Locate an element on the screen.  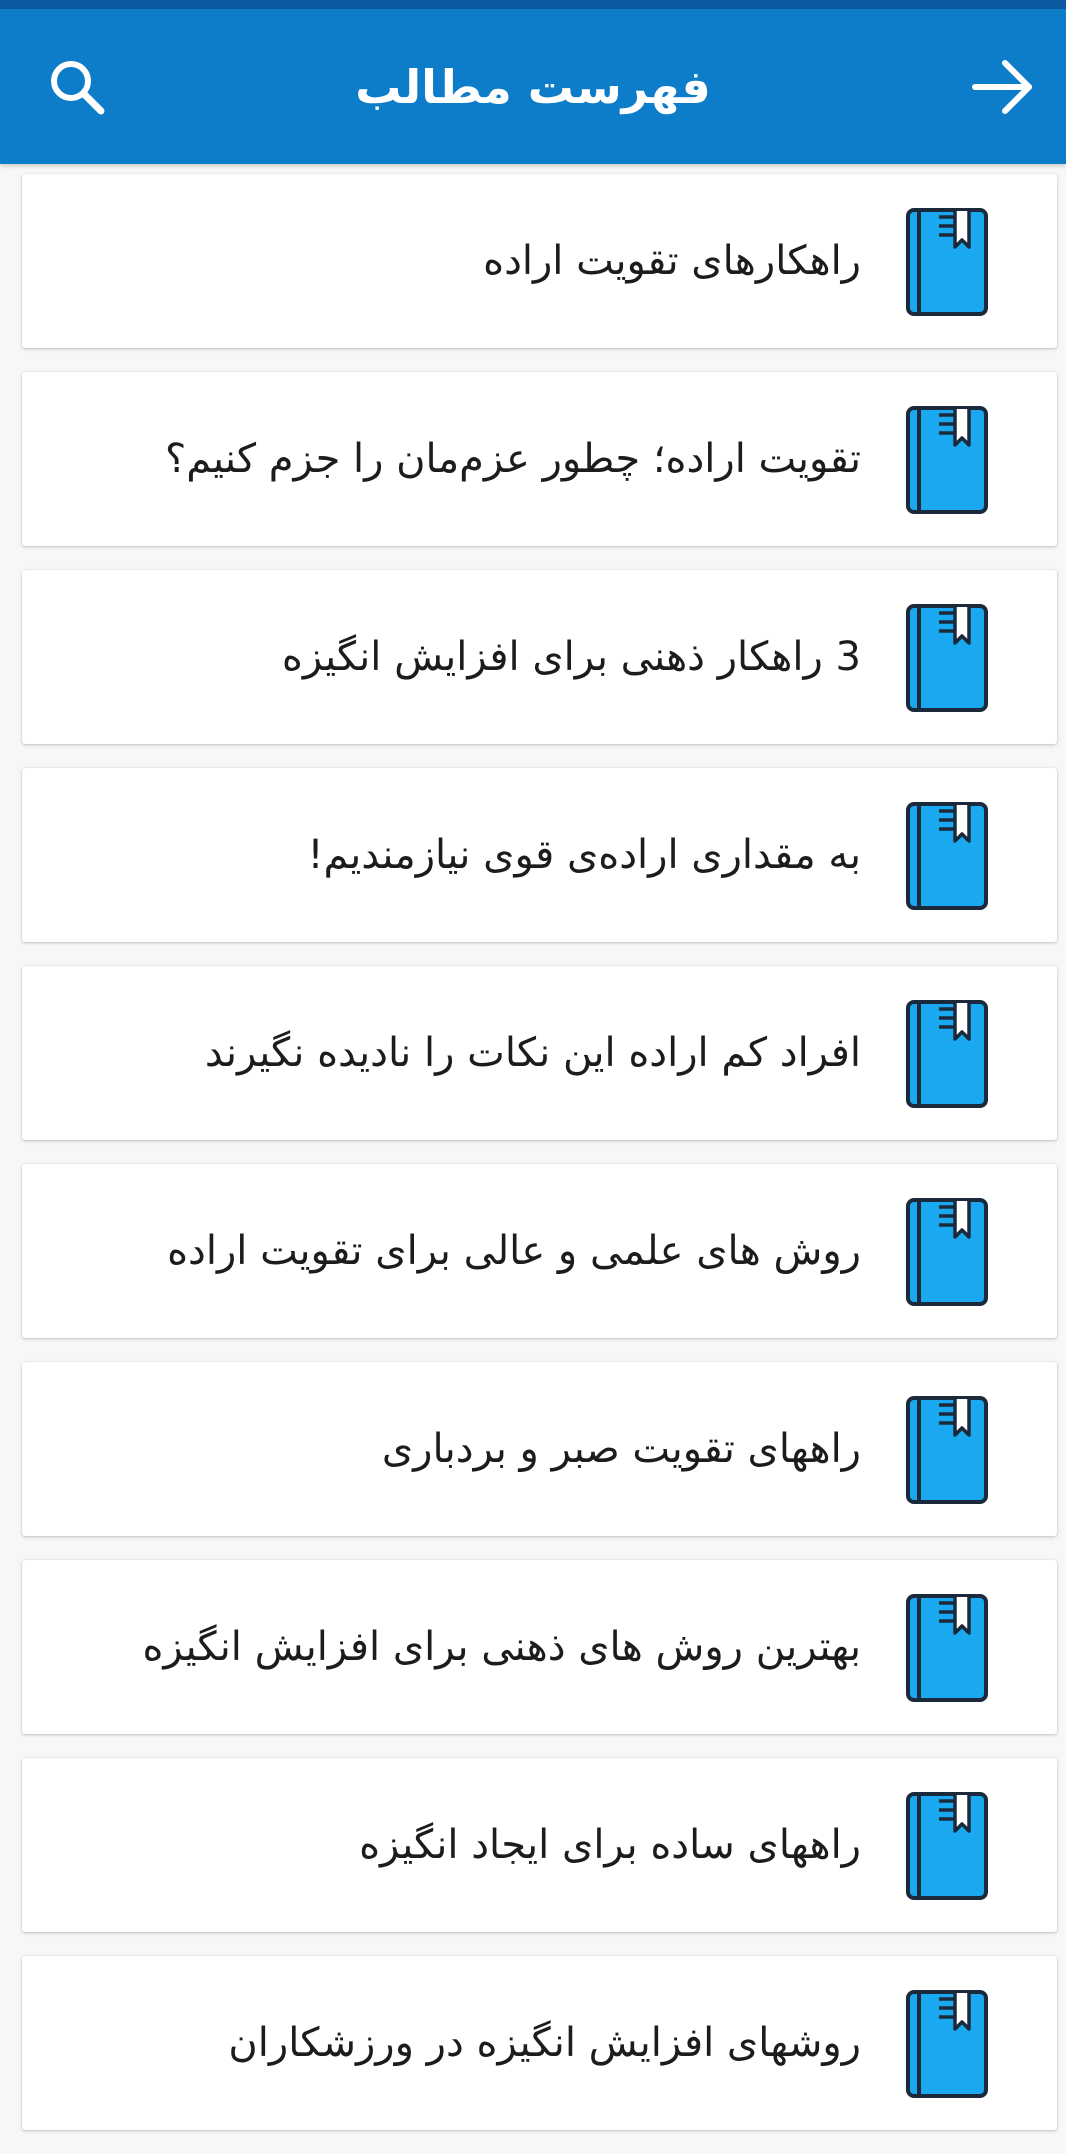
list-item-title: روش های علمی و عالی برای تقویت اراده is located at coordinates (514, 1251).